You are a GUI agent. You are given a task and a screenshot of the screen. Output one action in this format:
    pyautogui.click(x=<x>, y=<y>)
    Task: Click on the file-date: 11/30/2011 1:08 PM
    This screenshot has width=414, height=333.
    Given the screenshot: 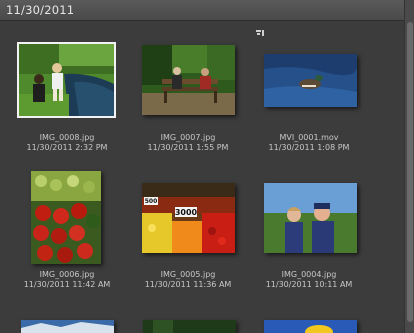 What is the action you would take?
    pyautogui.click(x=309, y=147)
    